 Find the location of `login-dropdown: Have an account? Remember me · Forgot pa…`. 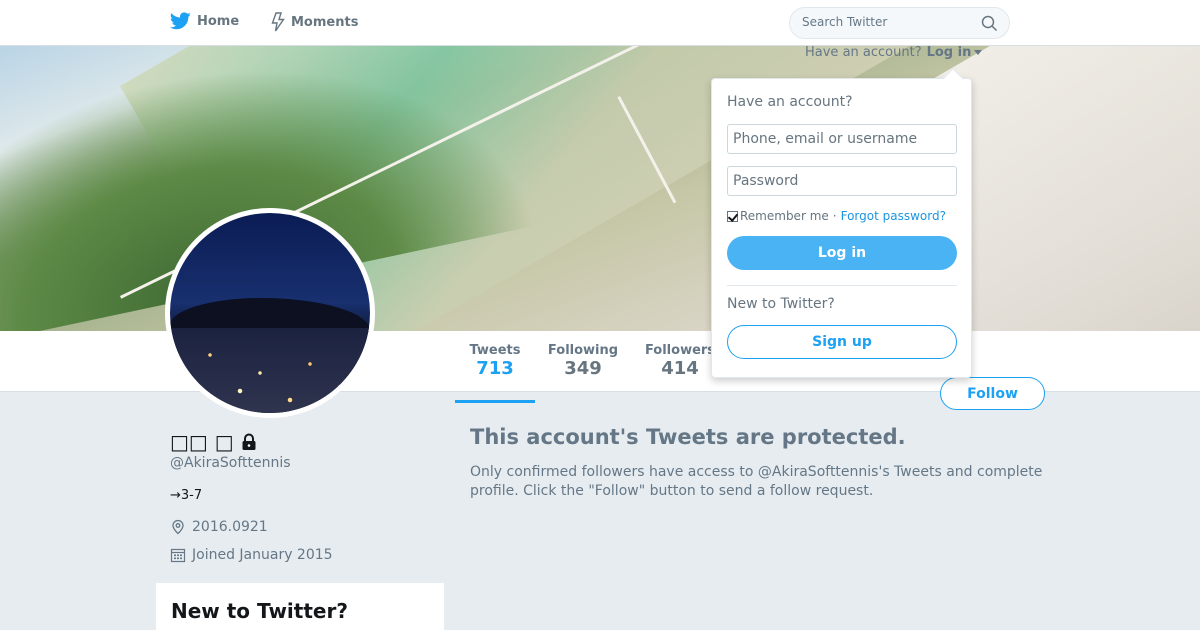

login-dropdown: Have an account? Remember me · Forgot pa… is located at coordinates (841, 223).